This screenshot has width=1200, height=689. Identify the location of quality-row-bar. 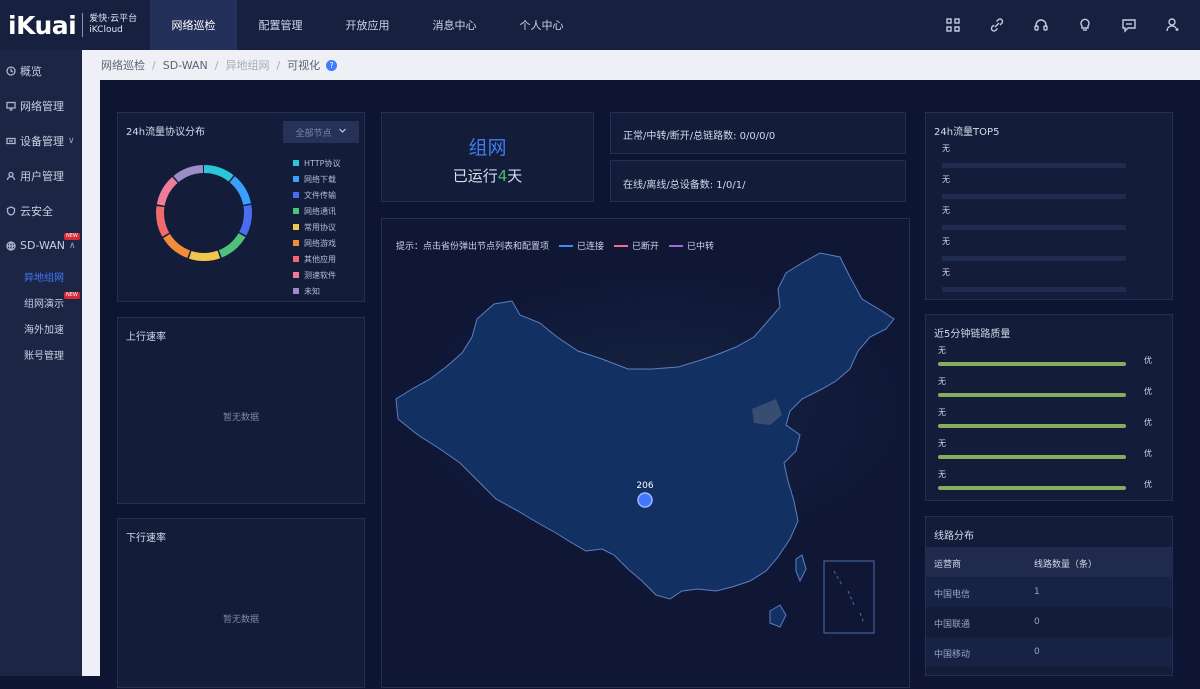
(1032, 488).